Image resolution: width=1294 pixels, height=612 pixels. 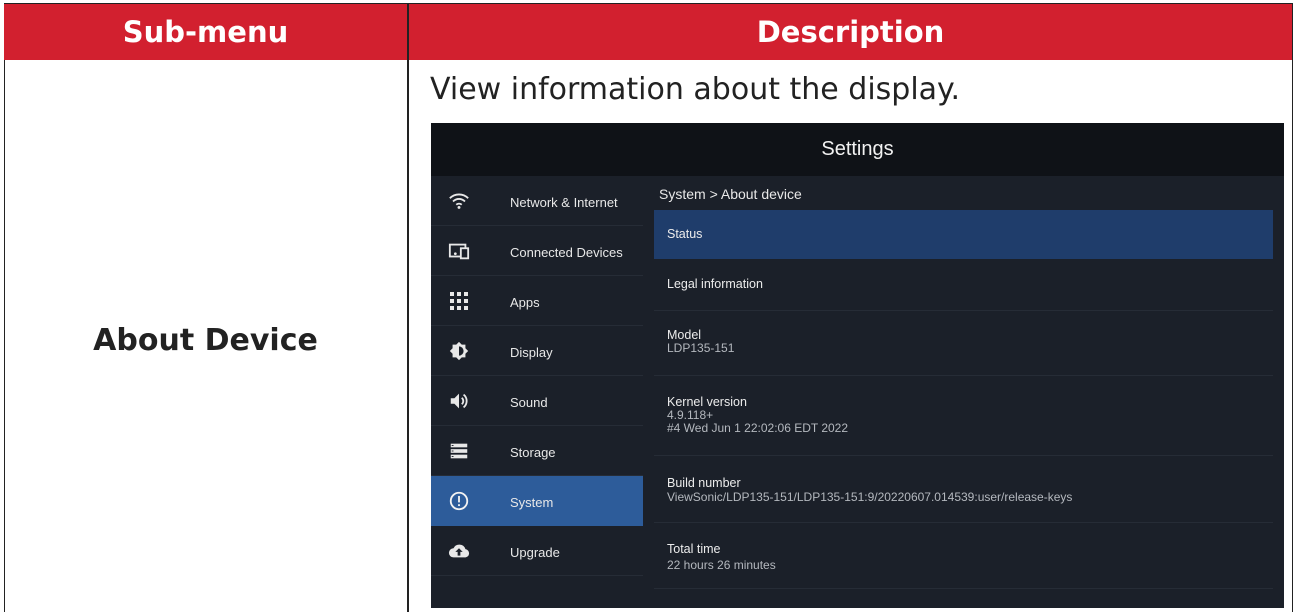 What do you see at coordinates (707, 402) in the screenshot?
I see `item-title: Kernel version` at bounding box center [707, 402].